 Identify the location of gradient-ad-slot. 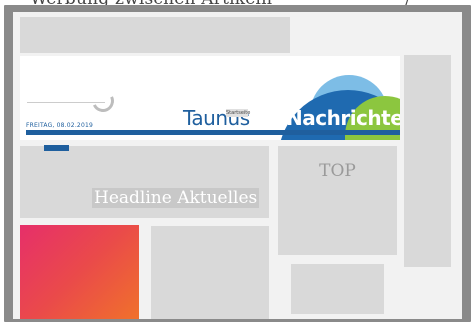
(79, 272).